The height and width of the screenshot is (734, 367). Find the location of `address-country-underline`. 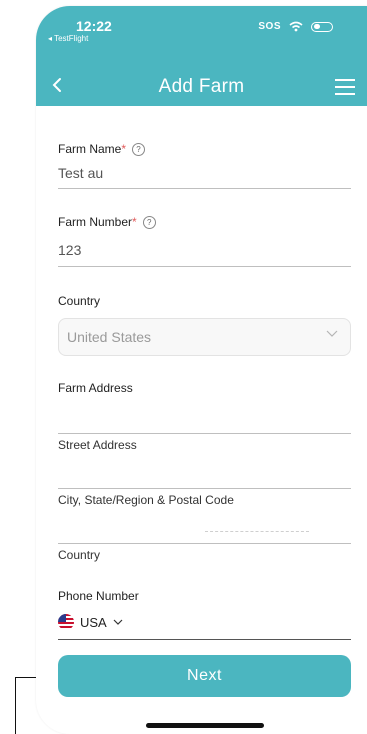

address-country-underline is located at coordinates (204, 543).